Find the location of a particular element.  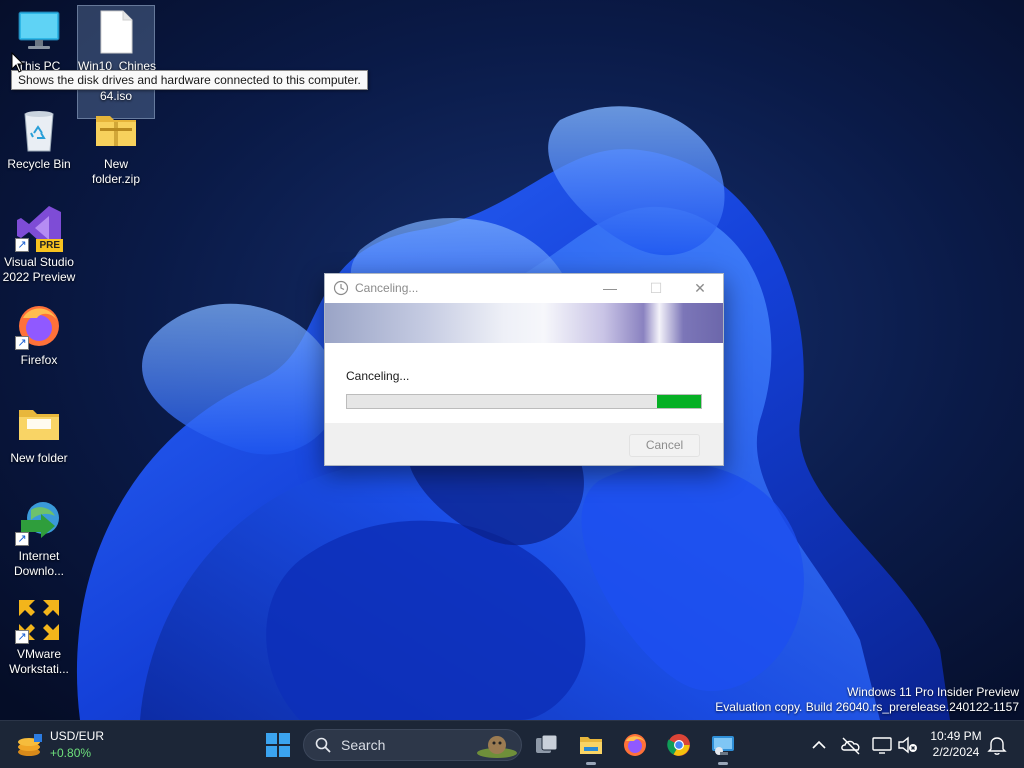

desktop-icon-iso: Win10_Chines HongKong)_x 64.iso is located at coordinates (116, 62).